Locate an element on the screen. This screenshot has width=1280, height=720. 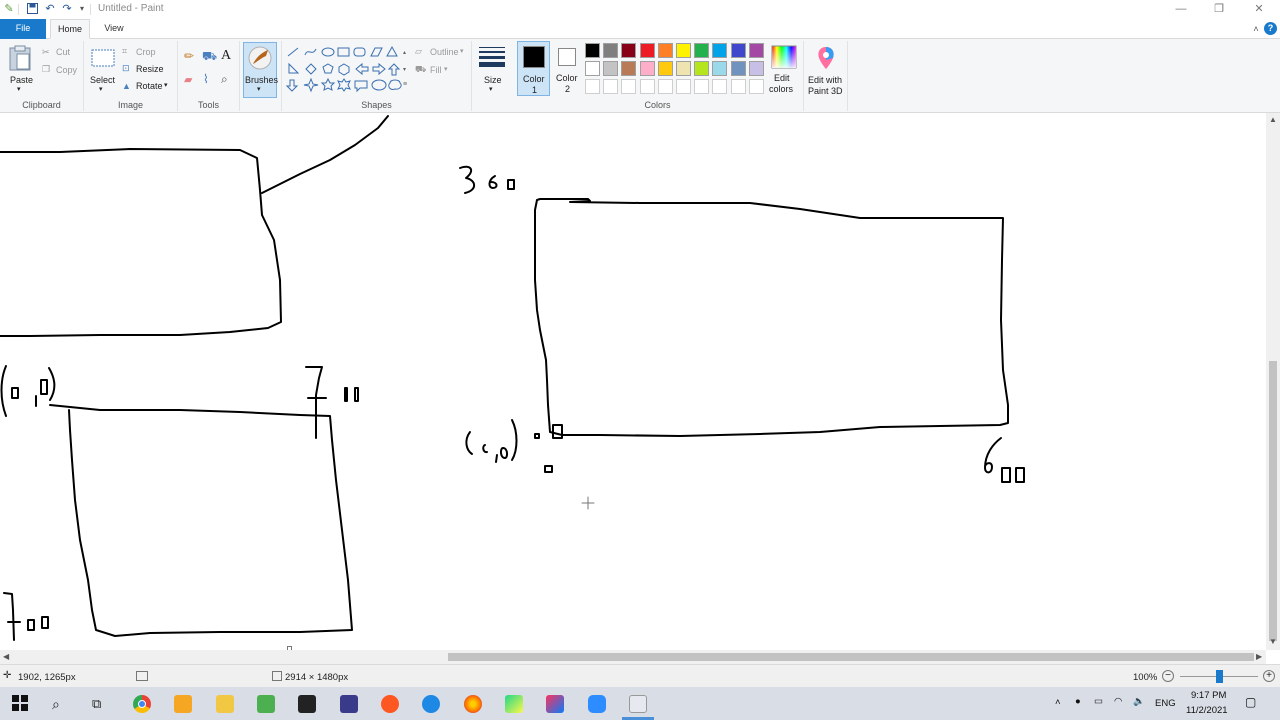
paint-icon is located at coordinates (638, 704).